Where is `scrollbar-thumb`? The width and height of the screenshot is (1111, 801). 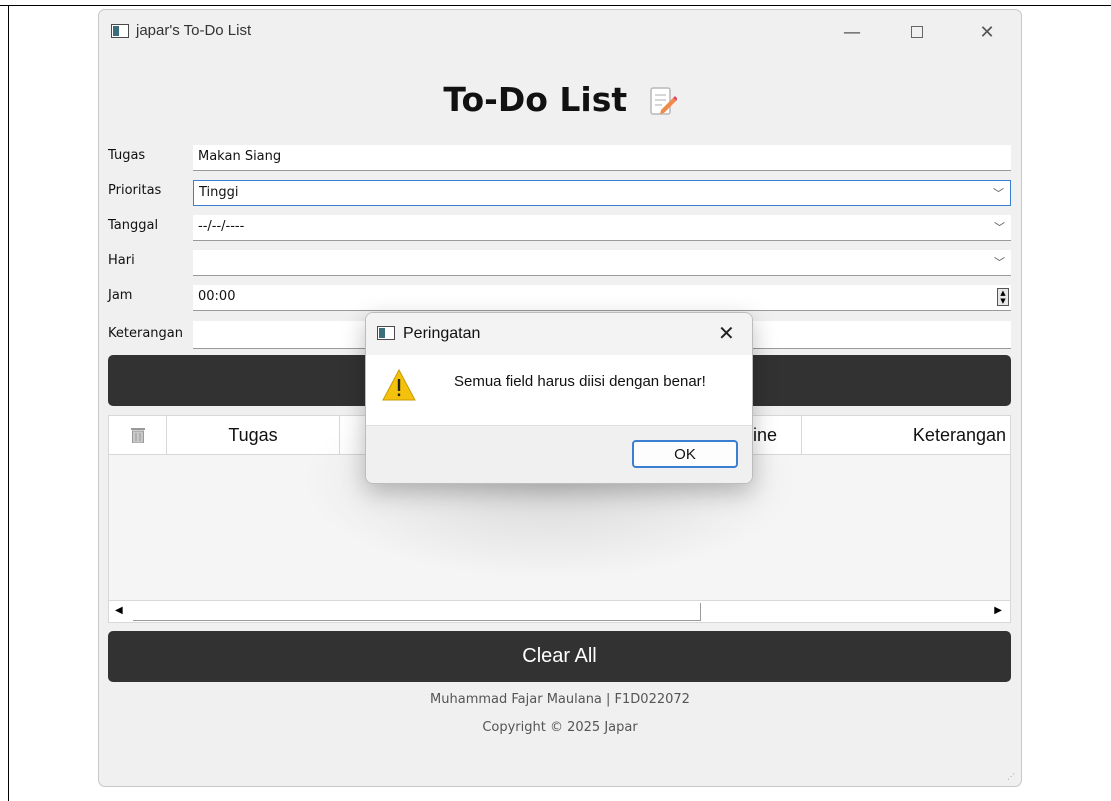 scrollbar-thumb is located at coordinates (417, 612).